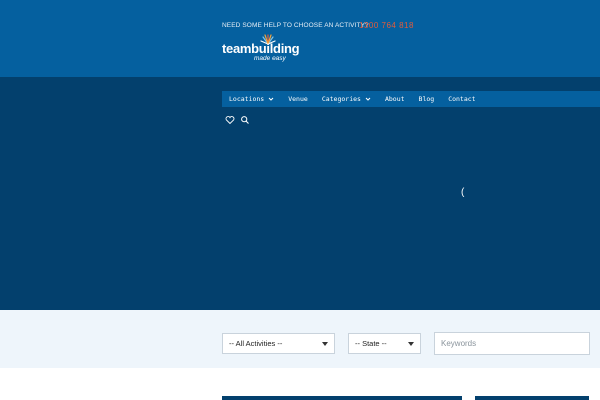 This screenshot has width=600, height=400. I want to click on state-select: -- State --, so click(384, 343).